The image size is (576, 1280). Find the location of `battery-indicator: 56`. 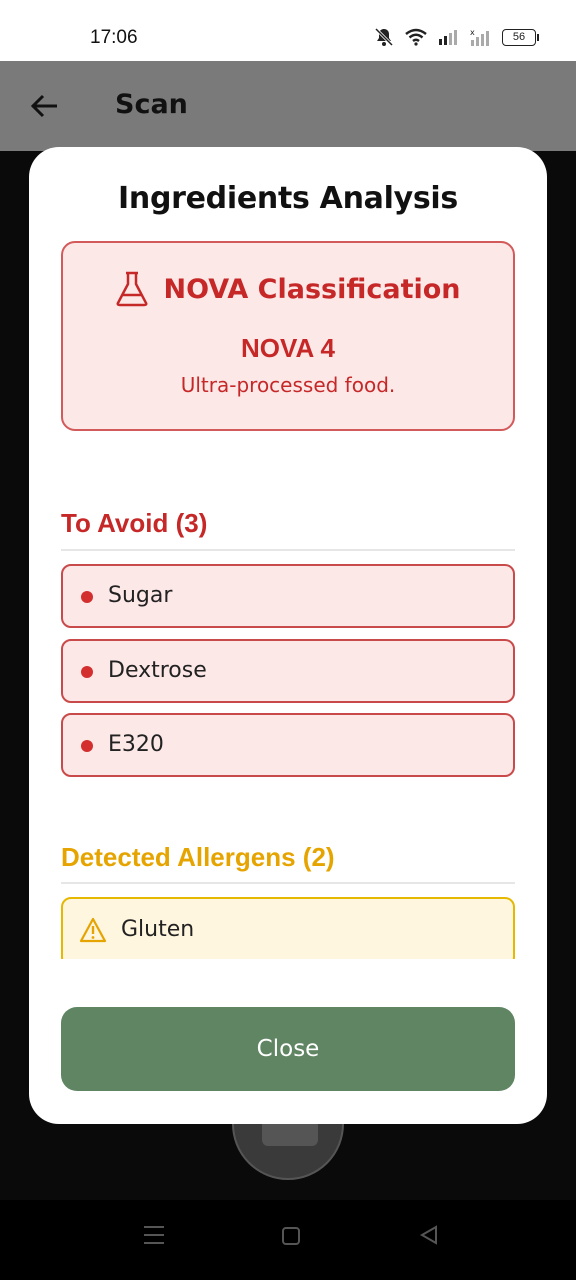

battery-indicator: 56 is located at coordinates (520, 37).